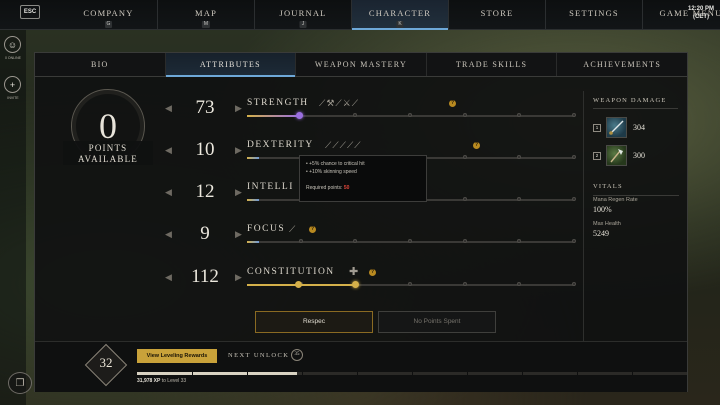  Describe the element at coordinates (177, 356) in the screenshot. I see `view-leveling-rewards-button: View Leveling Rewards` at that location.